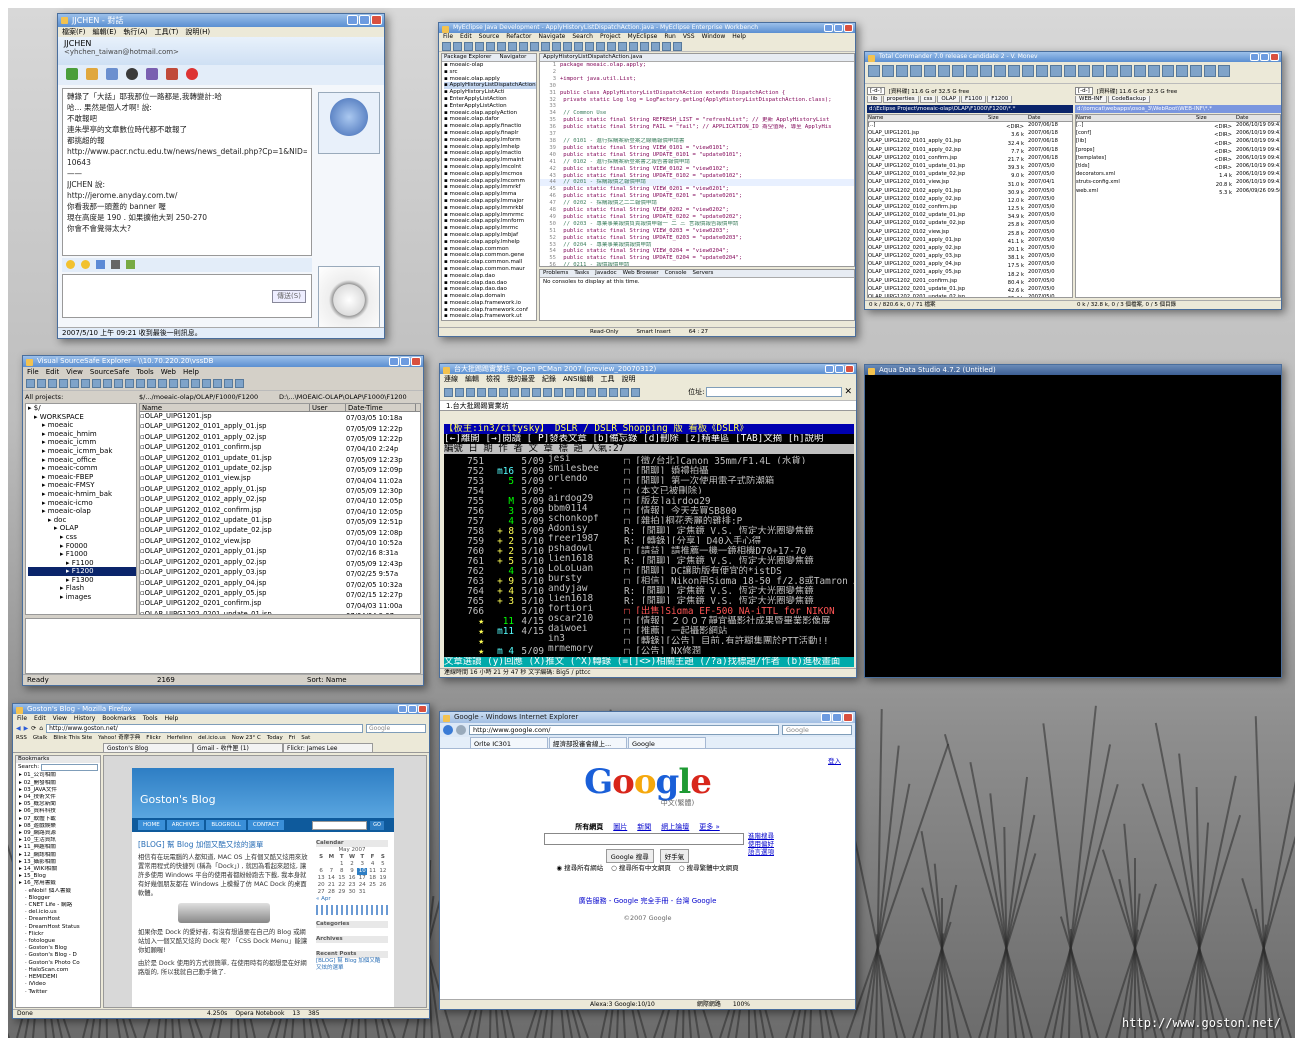 This screenshot has height=1047, width=1303. Describe the element at coordinates (60, 718) in the screenshot. I see `menu-item: View` at that location.